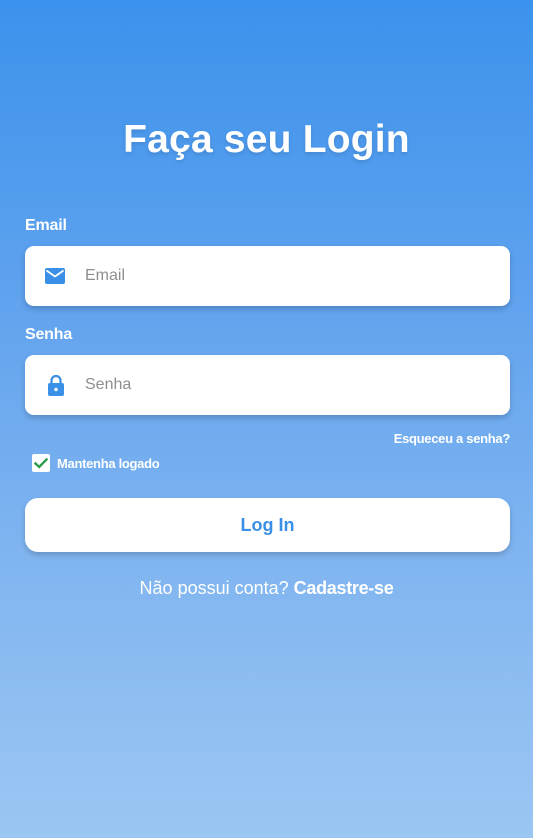  What do you see at coordinates (452, 438) in the screenshot?
I see `forgot-password-link: Esqueceu a senha?` at bounding box center [452, 438].